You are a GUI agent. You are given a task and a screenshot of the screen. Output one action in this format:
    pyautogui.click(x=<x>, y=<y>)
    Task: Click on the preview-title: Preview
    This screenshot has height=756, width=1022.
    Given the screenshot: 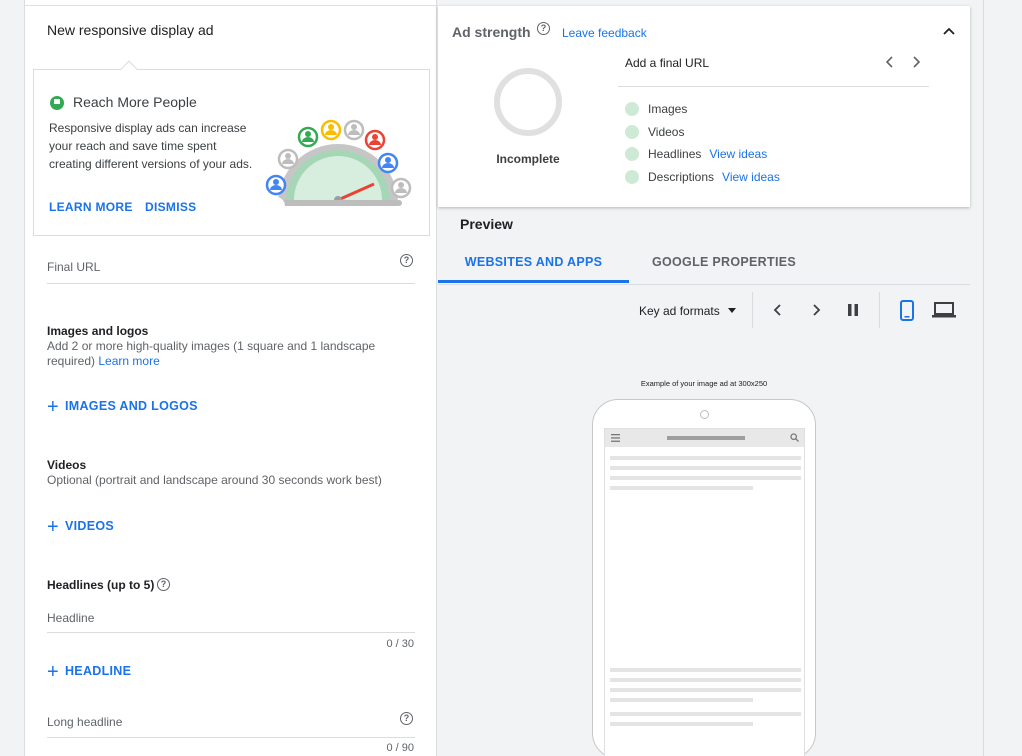 What is the action you would take?
    pyautogui.click(x=486, y=224)
    